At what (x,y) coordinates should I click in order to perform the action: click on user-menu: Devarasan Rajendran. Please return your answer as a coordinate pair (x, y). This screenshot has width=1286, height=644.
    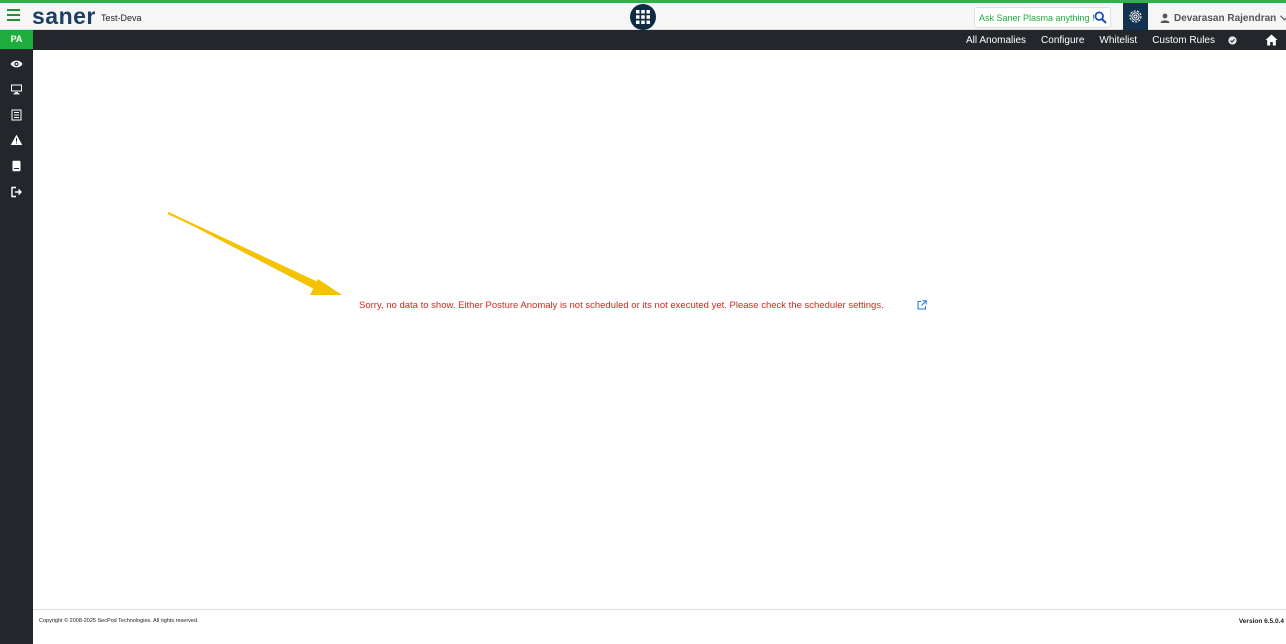
    Looking at the image, I should click on (1223, 18).